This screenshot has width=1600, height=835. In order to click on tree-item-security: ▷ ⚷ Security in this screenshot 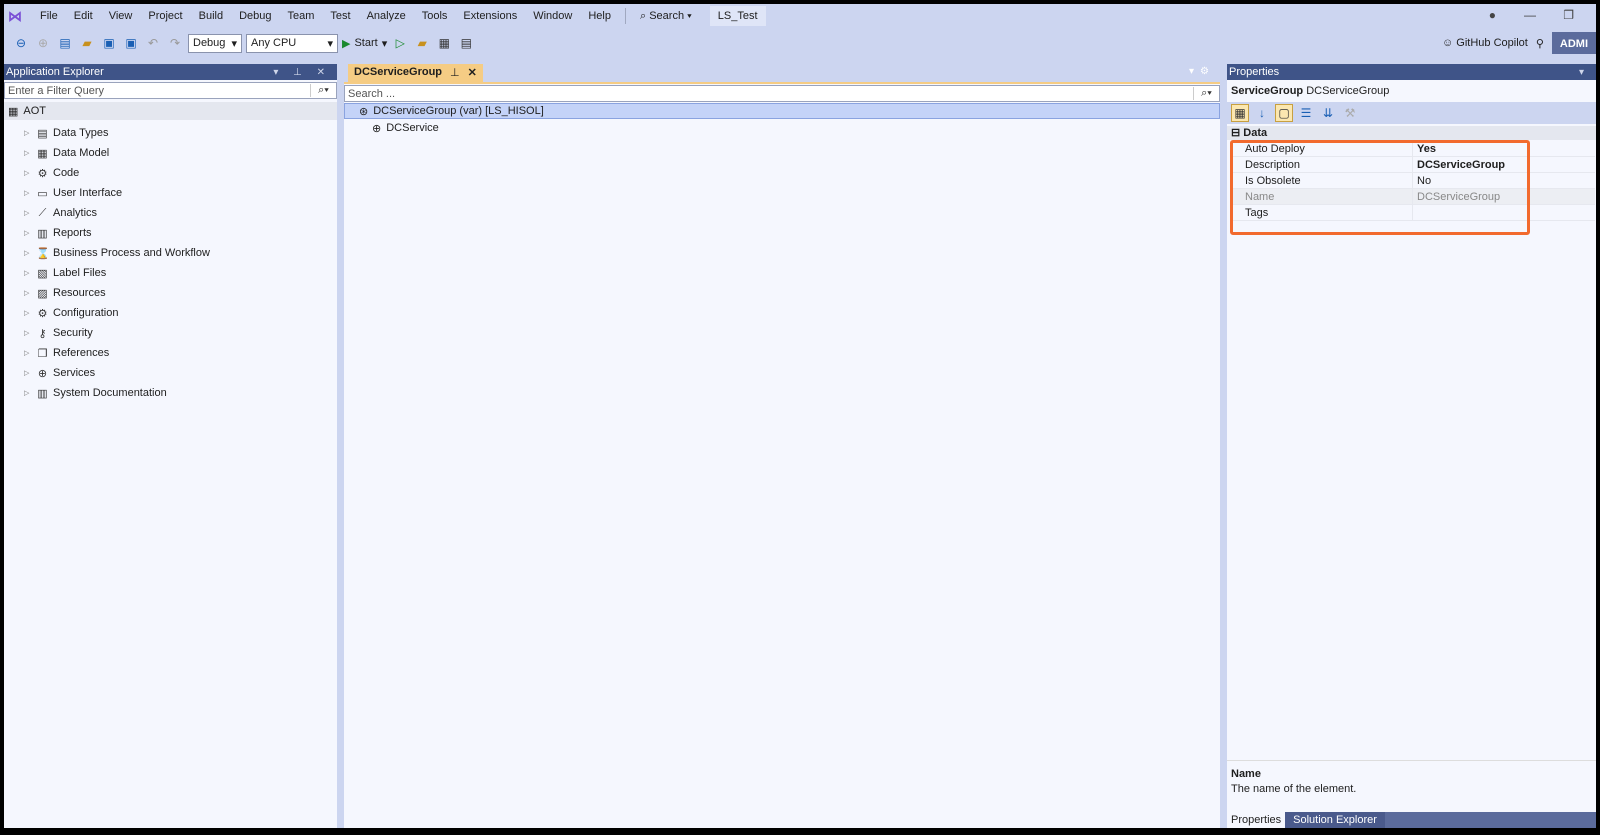, I will do `click(58, 333)`.